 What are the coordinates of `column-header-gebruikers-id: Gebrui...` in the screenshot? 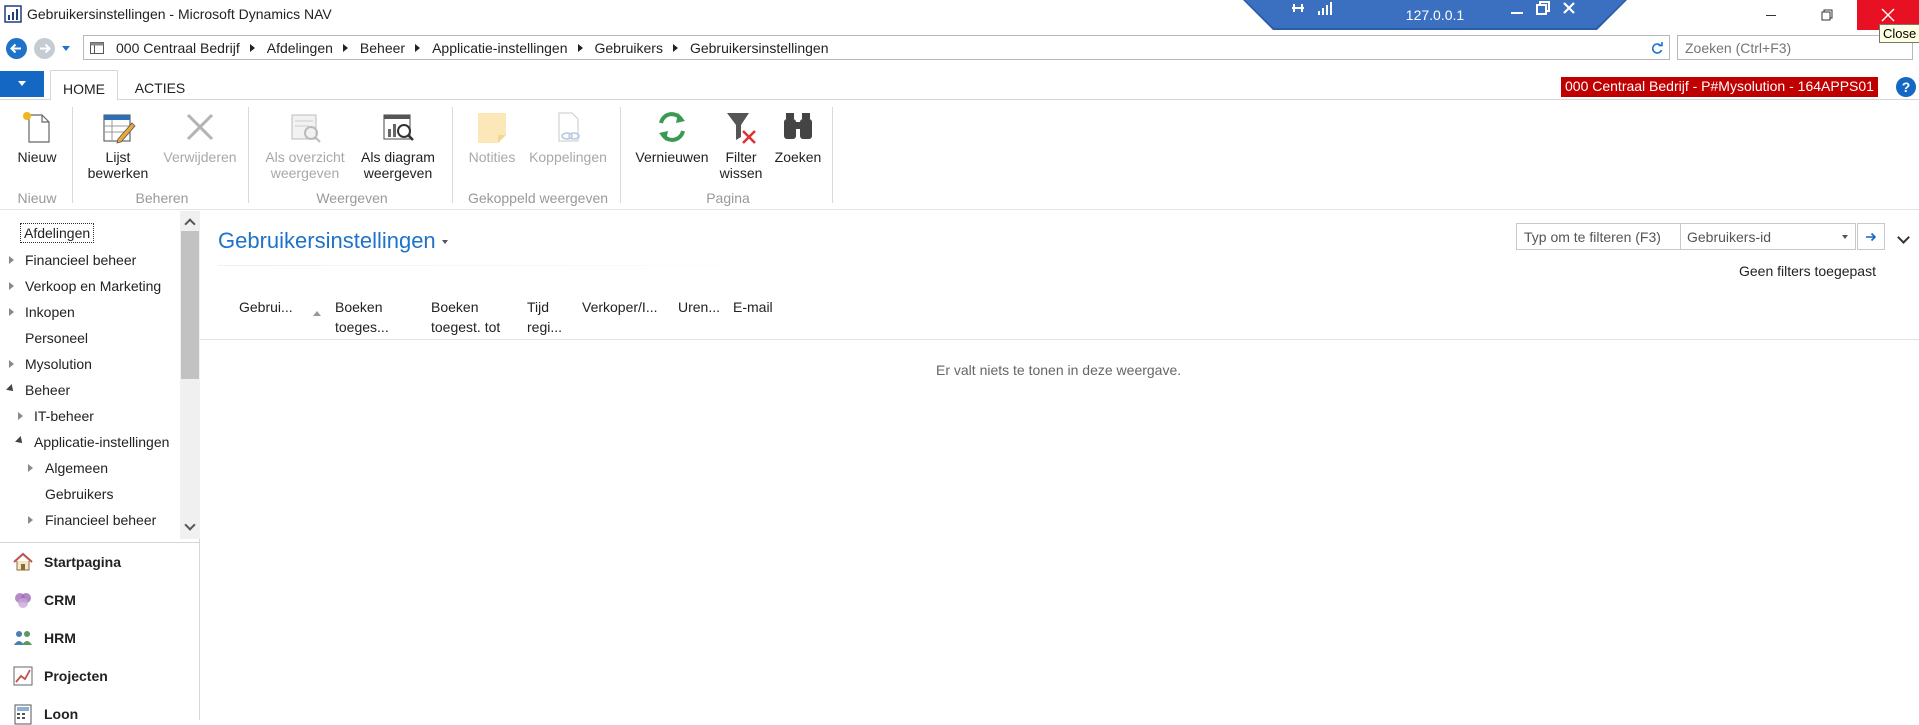 It's located at (266, 307).